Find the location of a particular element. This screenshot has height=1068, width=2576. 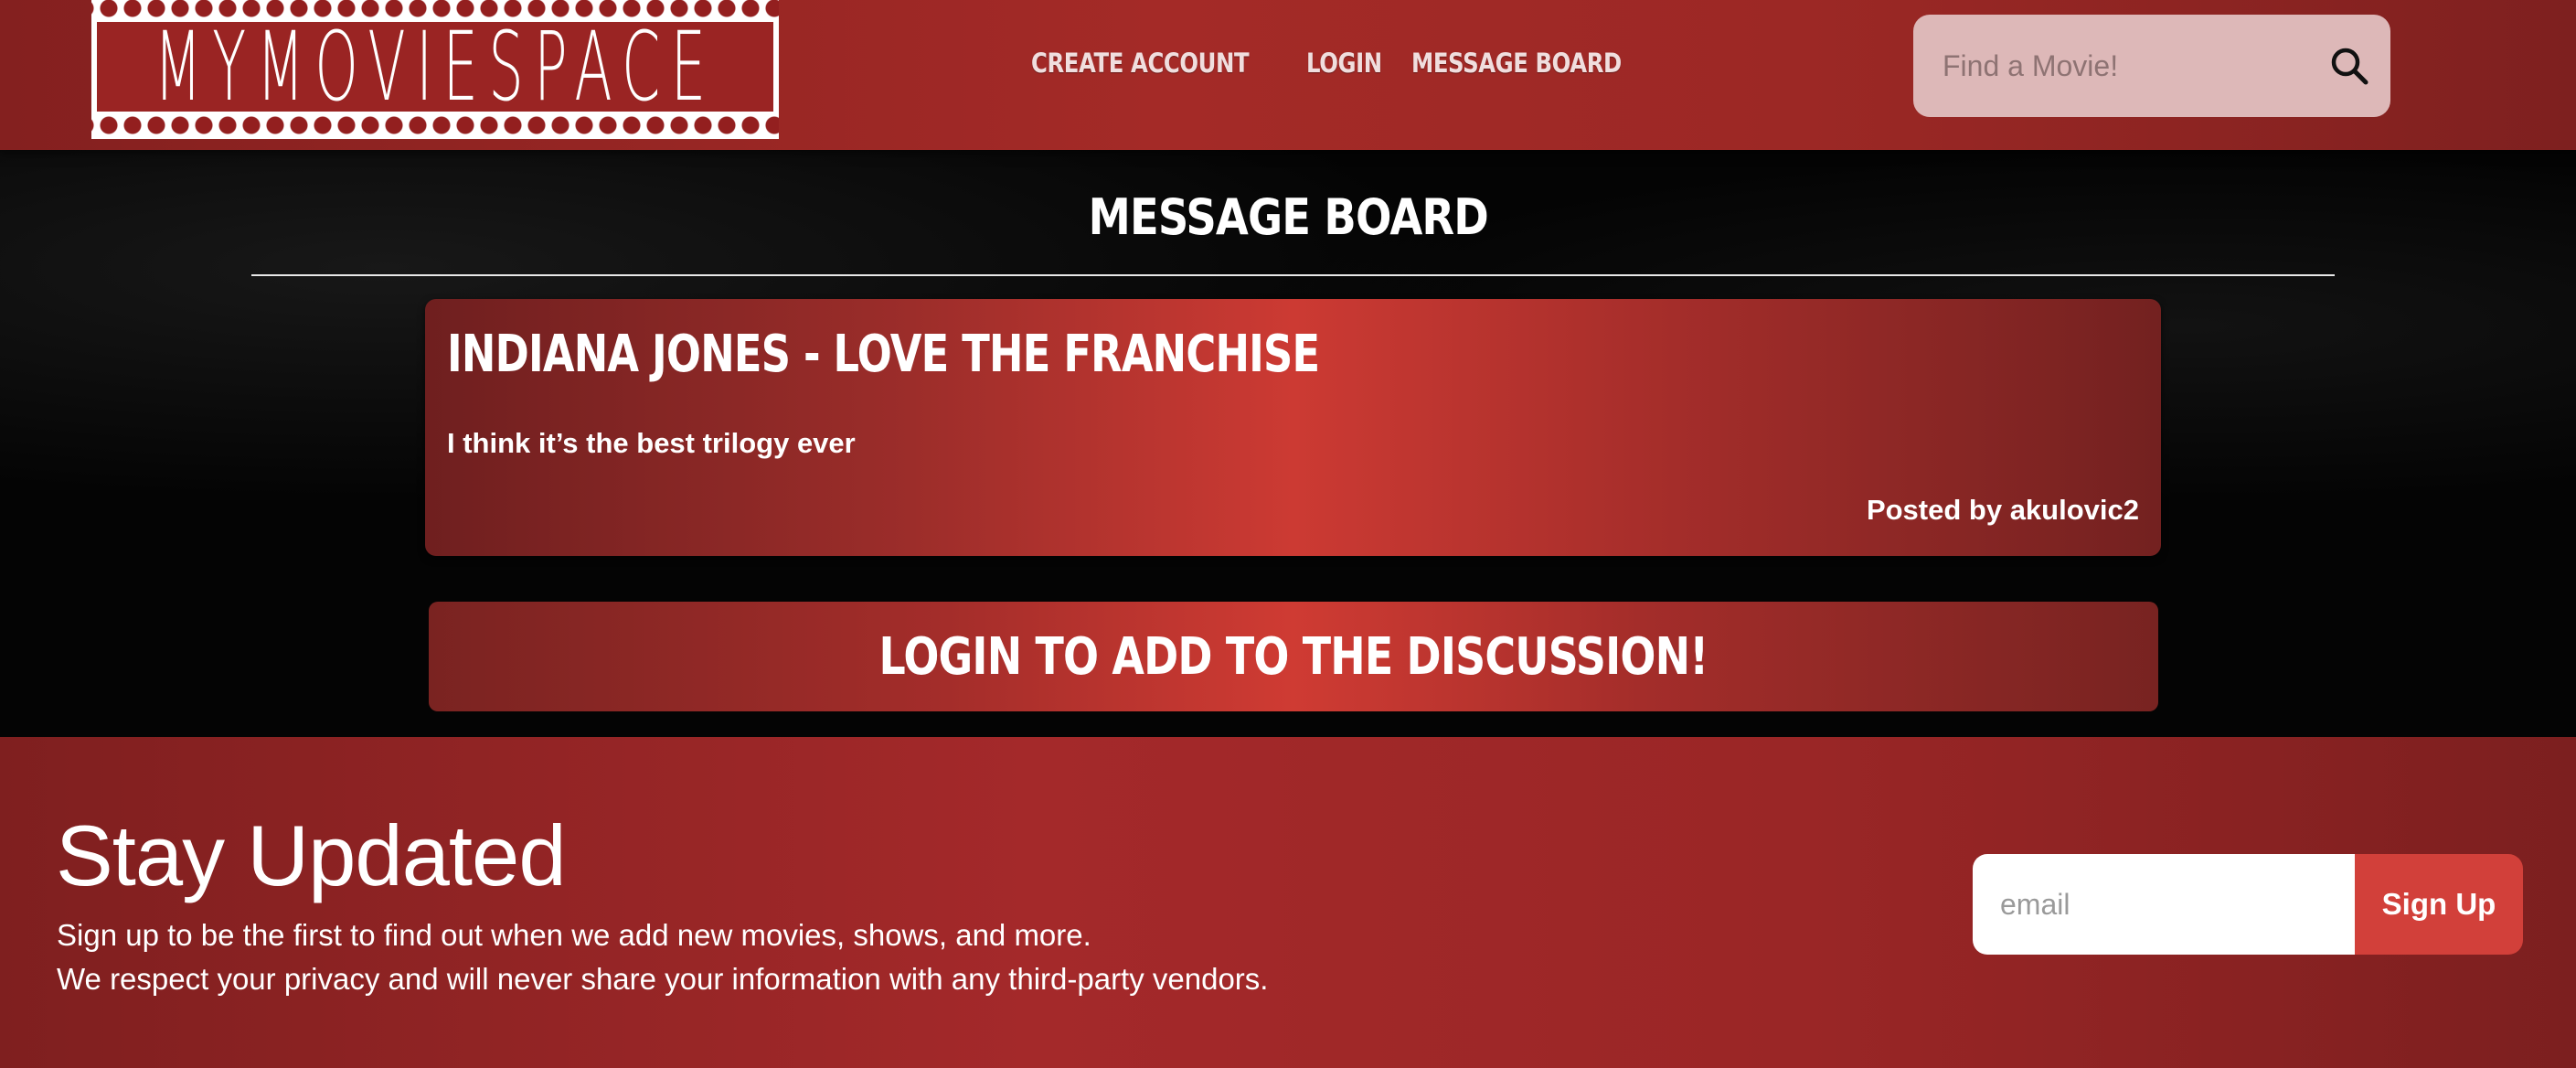

search-button is located at coordinates (2349, 66).